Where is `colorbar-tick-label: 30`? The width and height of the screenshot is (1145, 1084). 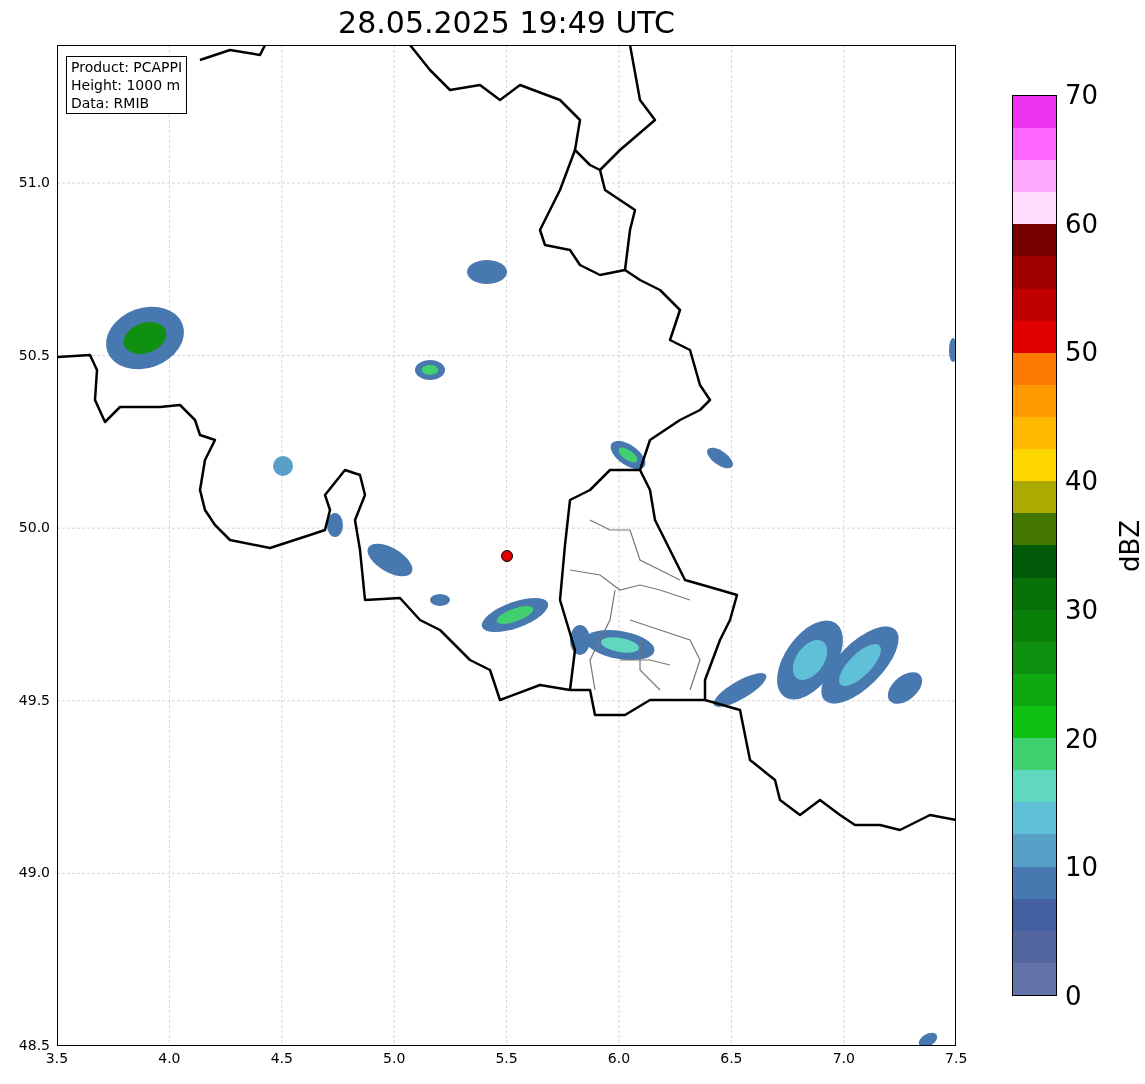 colorbar-tick-label: 30 is located at coordinates (1082, 609).